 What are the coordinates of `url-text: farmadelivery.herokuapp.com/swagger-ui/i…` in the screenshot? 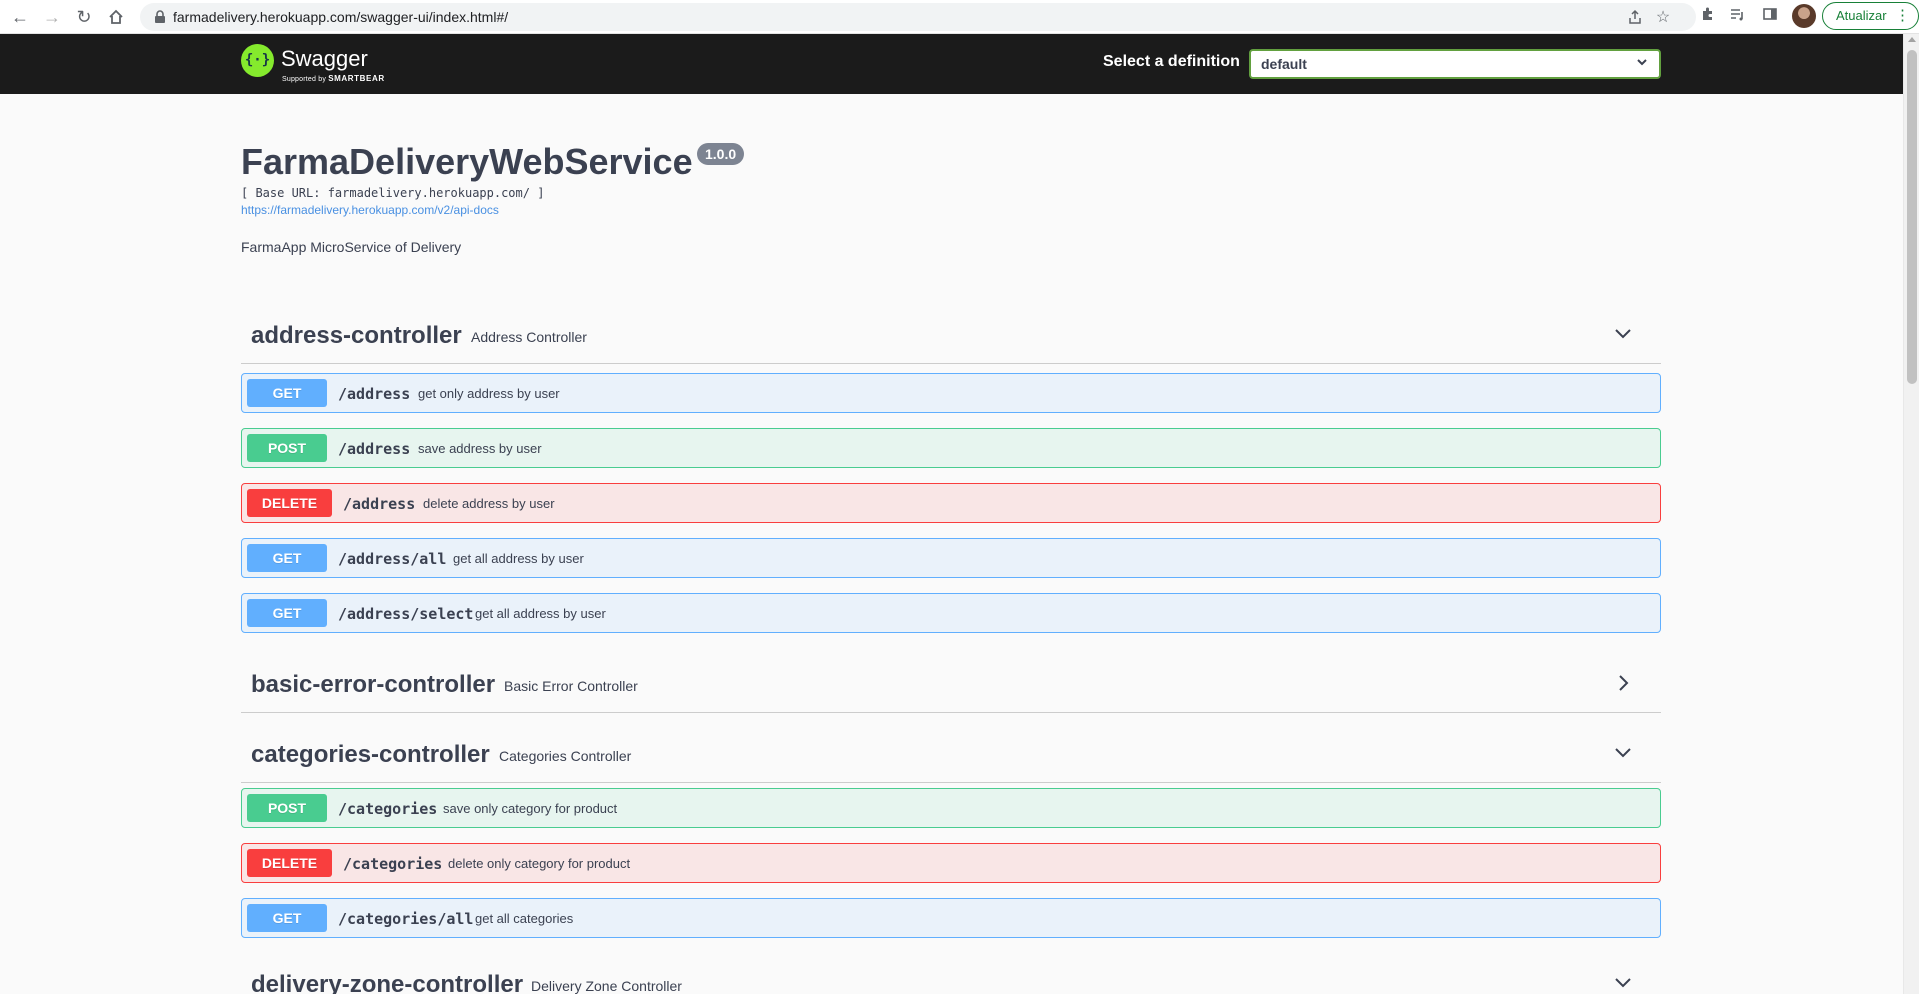 It's located at (341, 17).